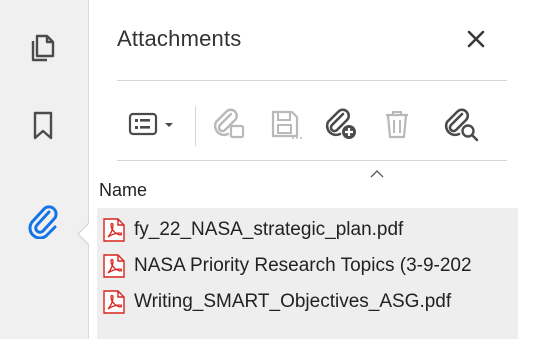  I want to click on search-attachments-icon, so click(461, 126).